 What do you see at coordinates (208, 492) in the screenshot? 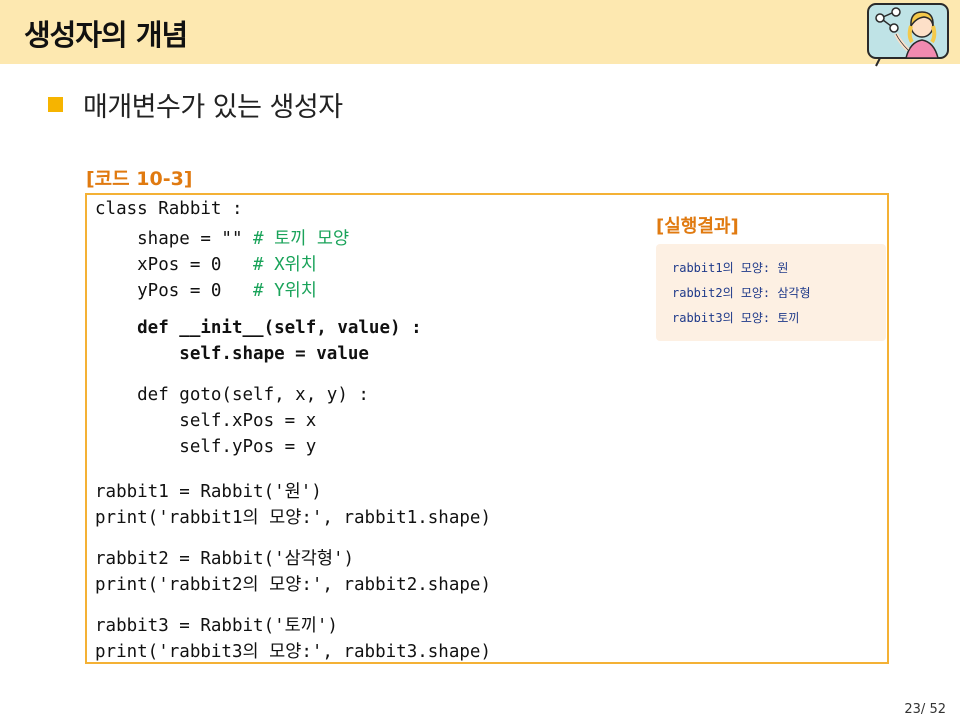
I see `code-line: rabbit1 = Rabbit('원')` at bounding box center [208, 492].